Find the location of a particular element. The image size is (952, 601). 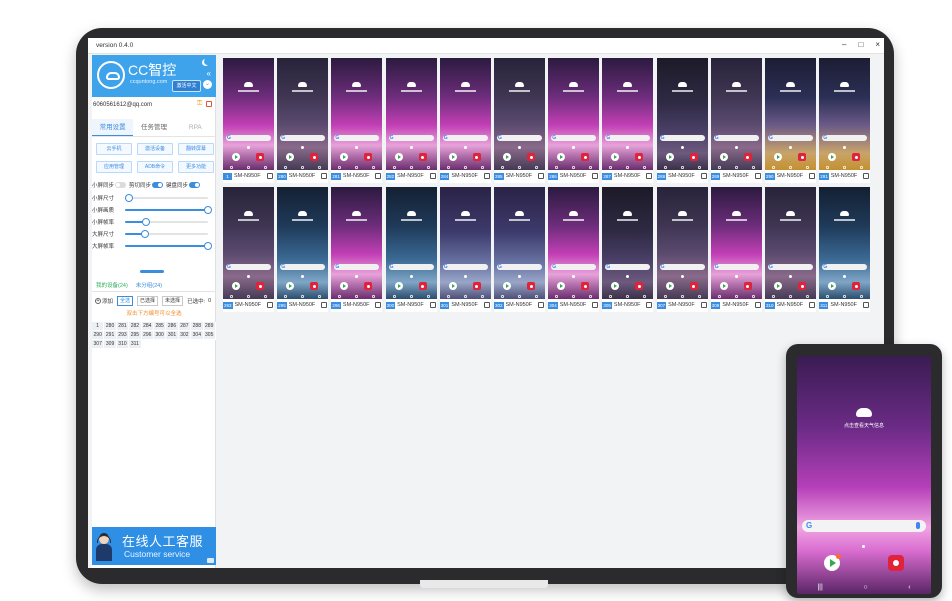

device-card: G 296 SM-N950F is located at coordinates (357, 249).